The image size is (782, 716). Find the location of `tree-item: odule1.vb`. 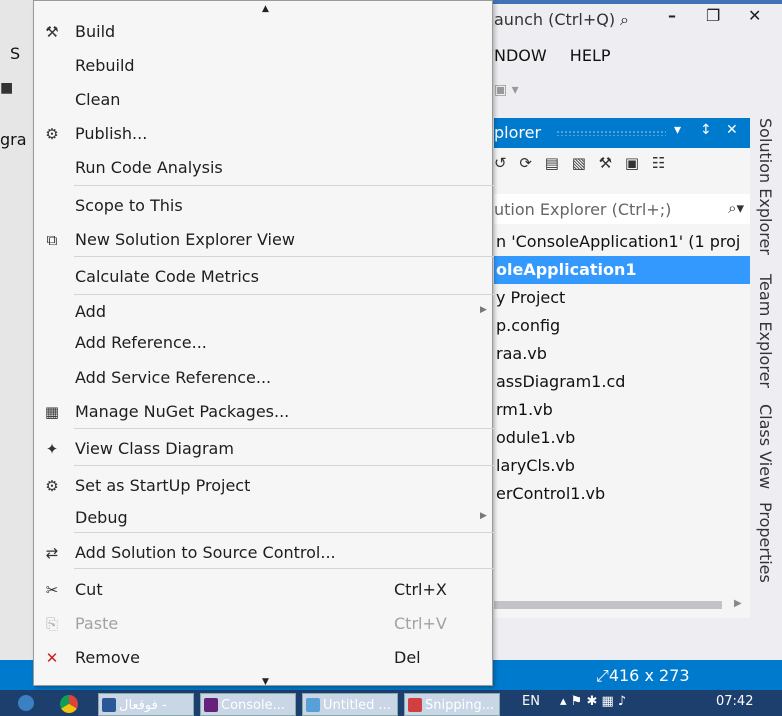

tree-item: odule1.vb is located at coordinates (622, 438).